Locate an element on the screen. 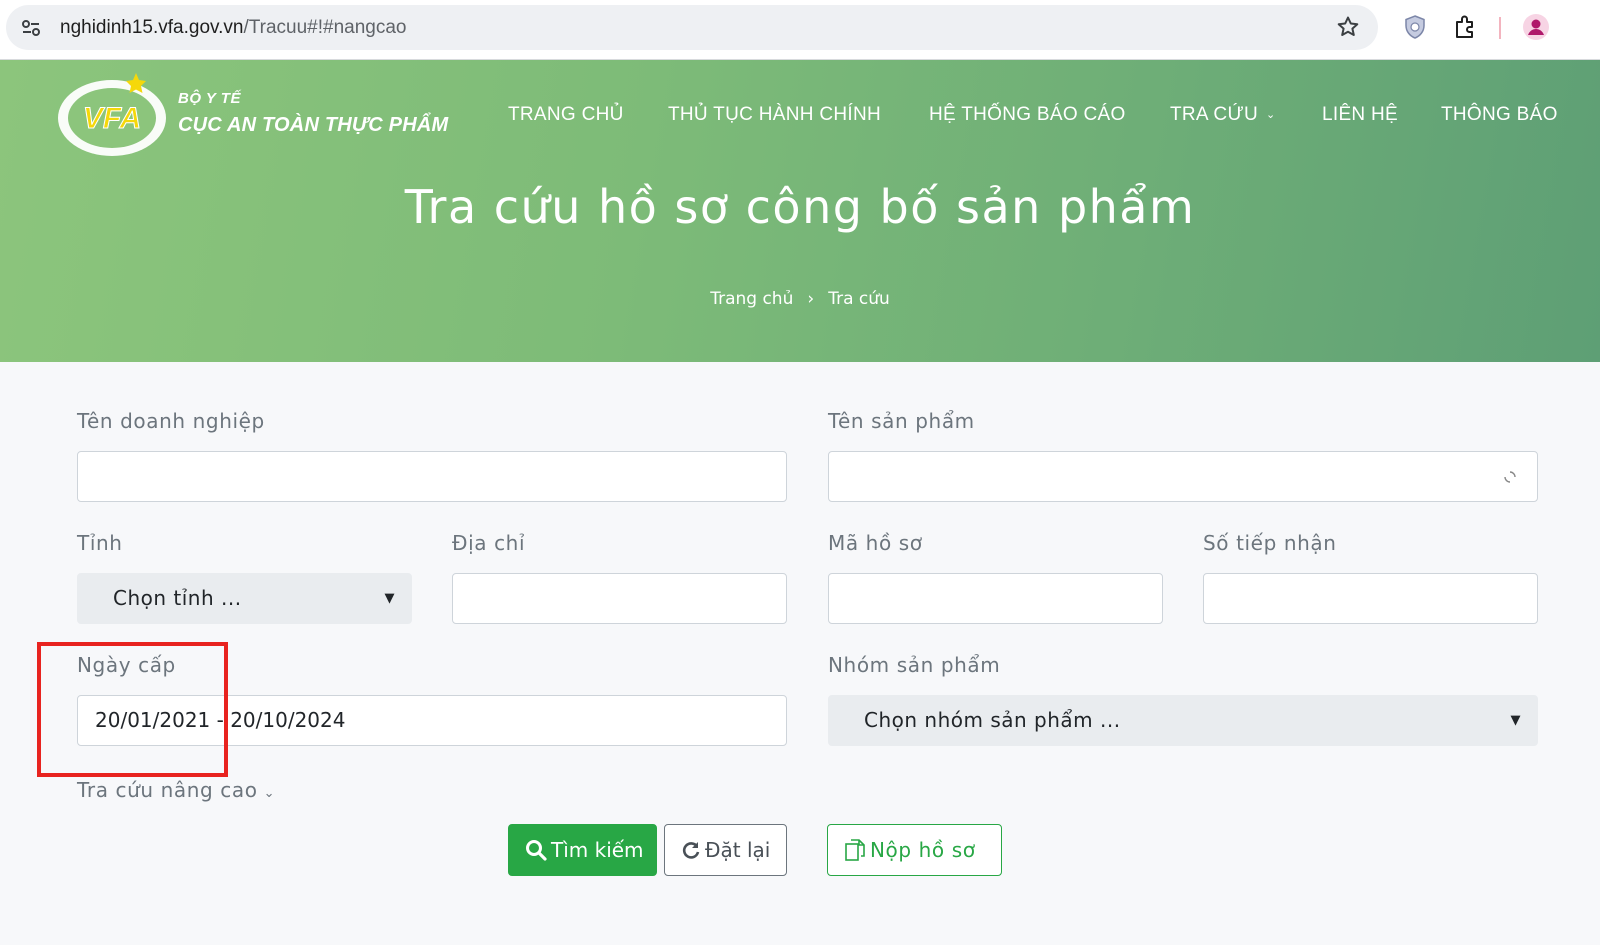  url-path: /Tracuu#!#nangcao is located at coordinates (325, 27).